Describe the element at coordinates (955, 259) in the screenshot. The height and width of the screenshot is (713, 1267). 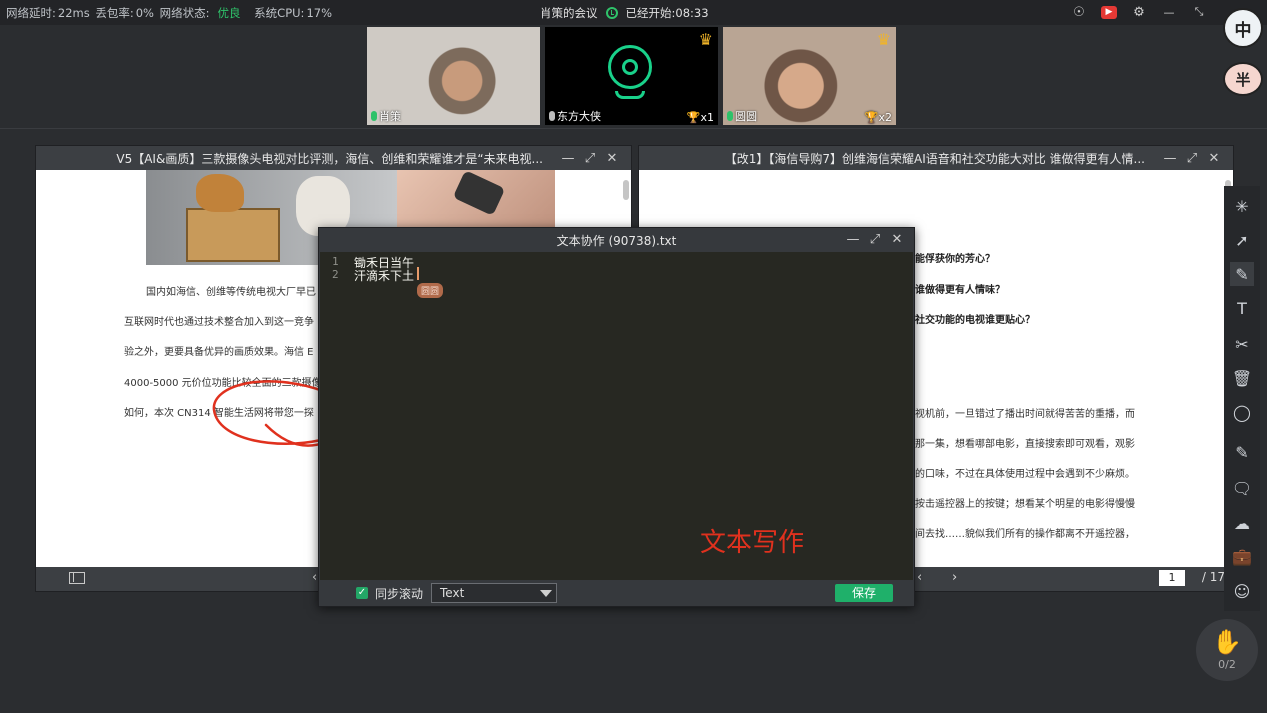
I see `heading-line: 能俘获你的芳心？` at that location.